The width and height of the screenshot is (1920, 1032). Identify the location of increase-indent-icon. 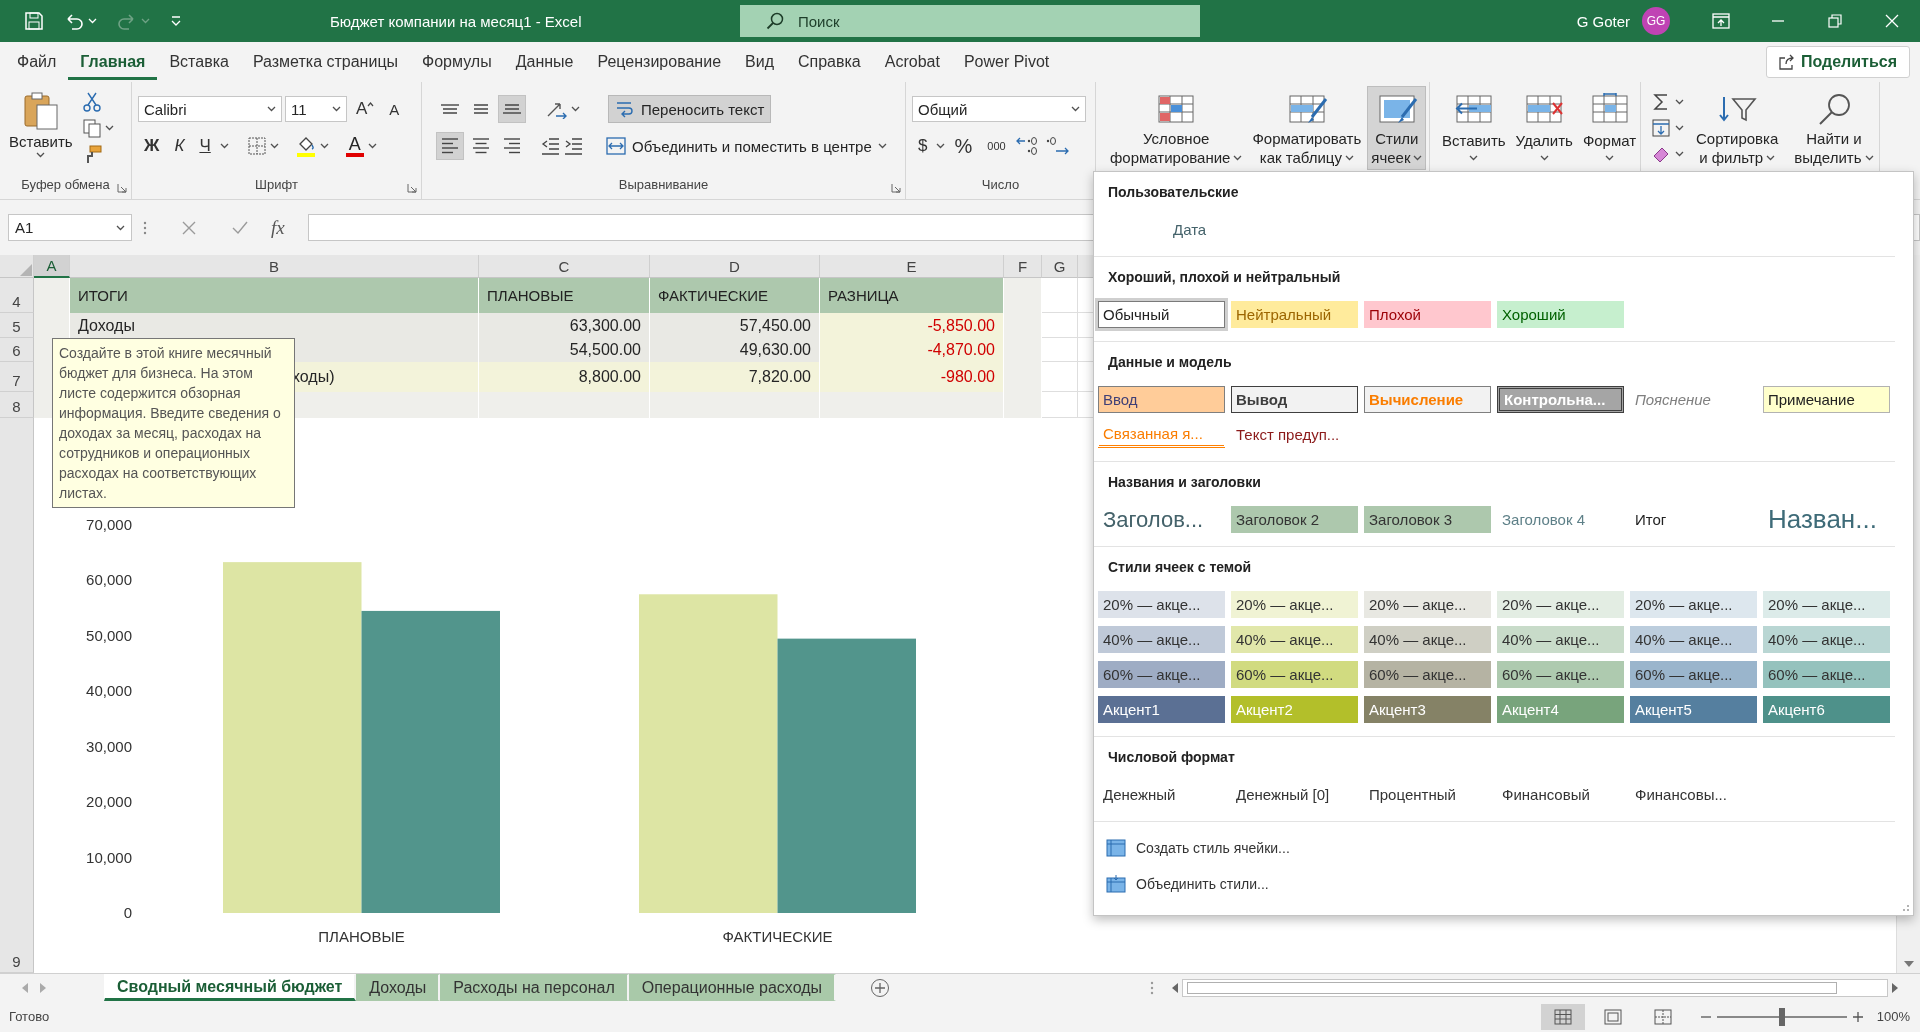
(573, 146).